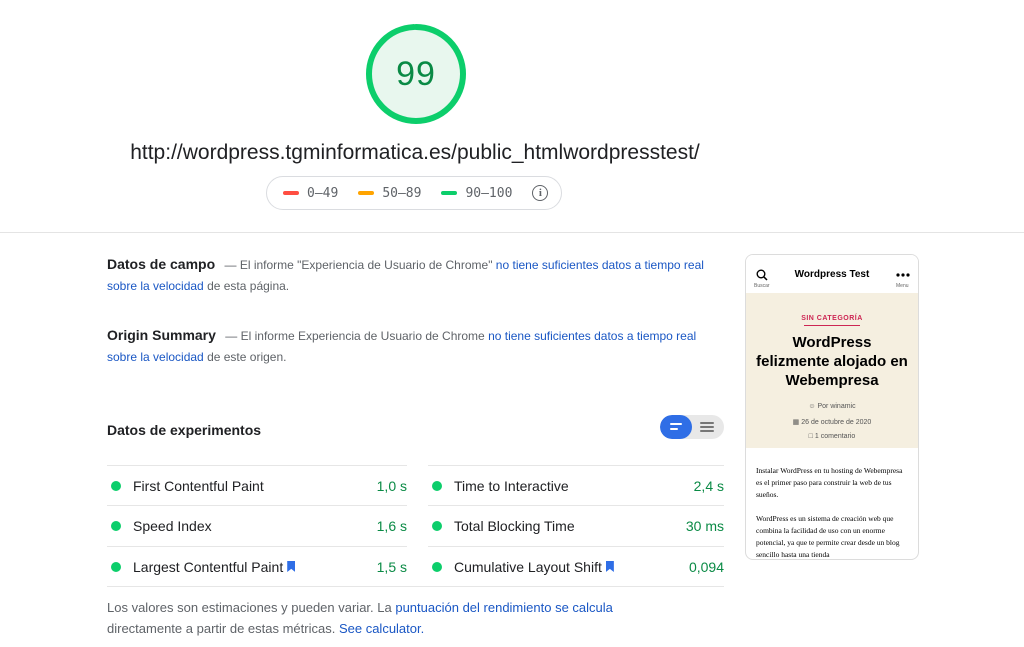 This screenshot has width=1024, height=647. What do you see at coordinates (416, 73) in the screenshot?
I see `performance-score: 99` at bounding box center [416, 73].